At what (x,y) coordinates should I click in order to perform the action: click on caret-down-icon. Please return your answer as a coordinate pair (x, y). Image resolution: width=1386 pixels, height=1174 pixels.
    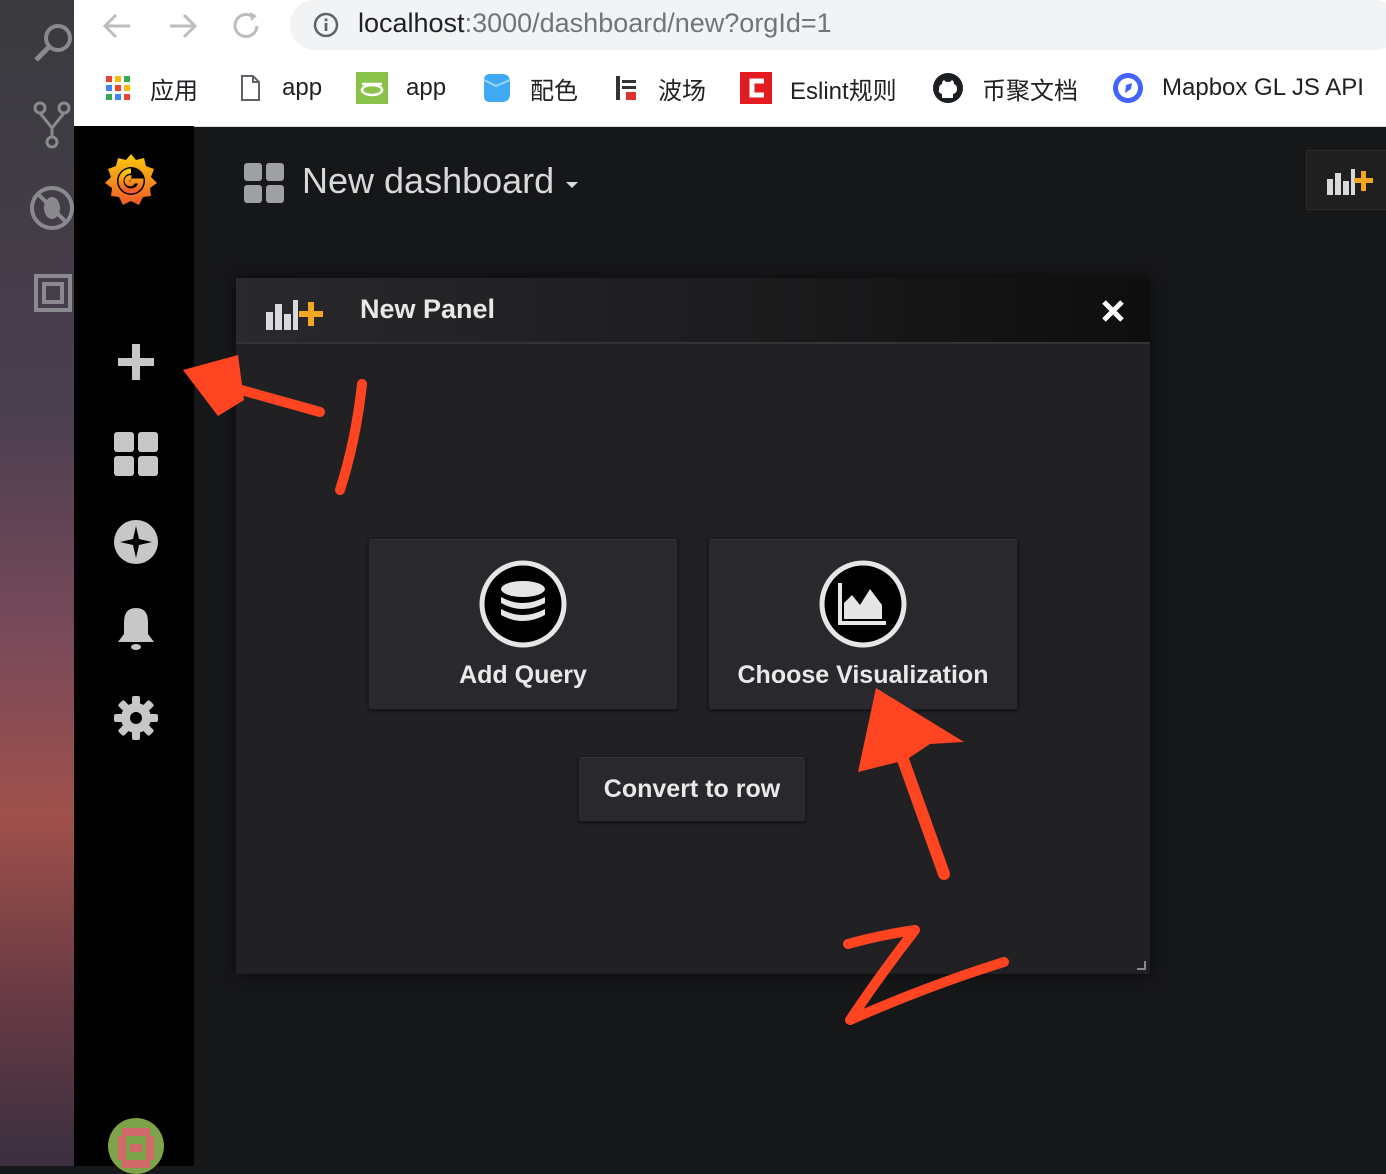
    Looking at the image, I should click on (572, 185).